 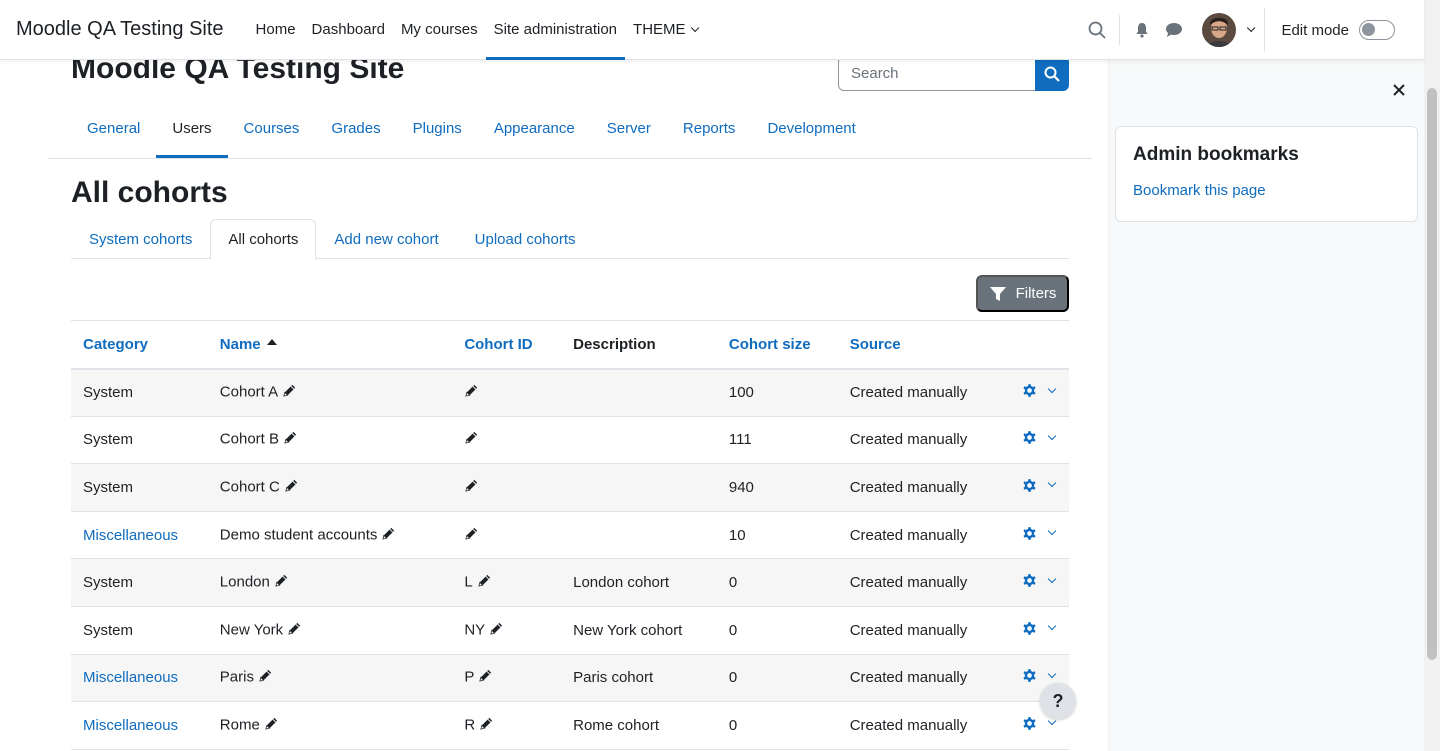 What do you see at coordinates (330, 583) in the screenshot?
I see `cell-name: London` at bounding box center [330, 583].